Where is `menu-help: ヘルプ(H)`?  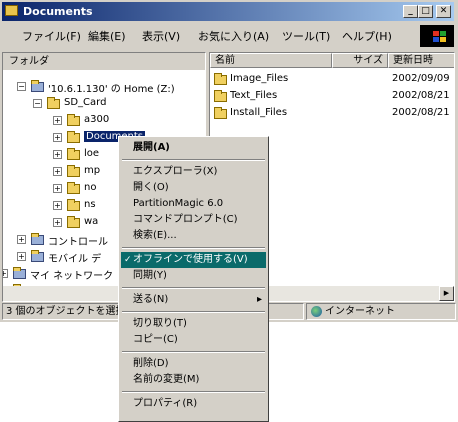
menu-help: ヘルプ(H) is located at coordinates (367, 36).